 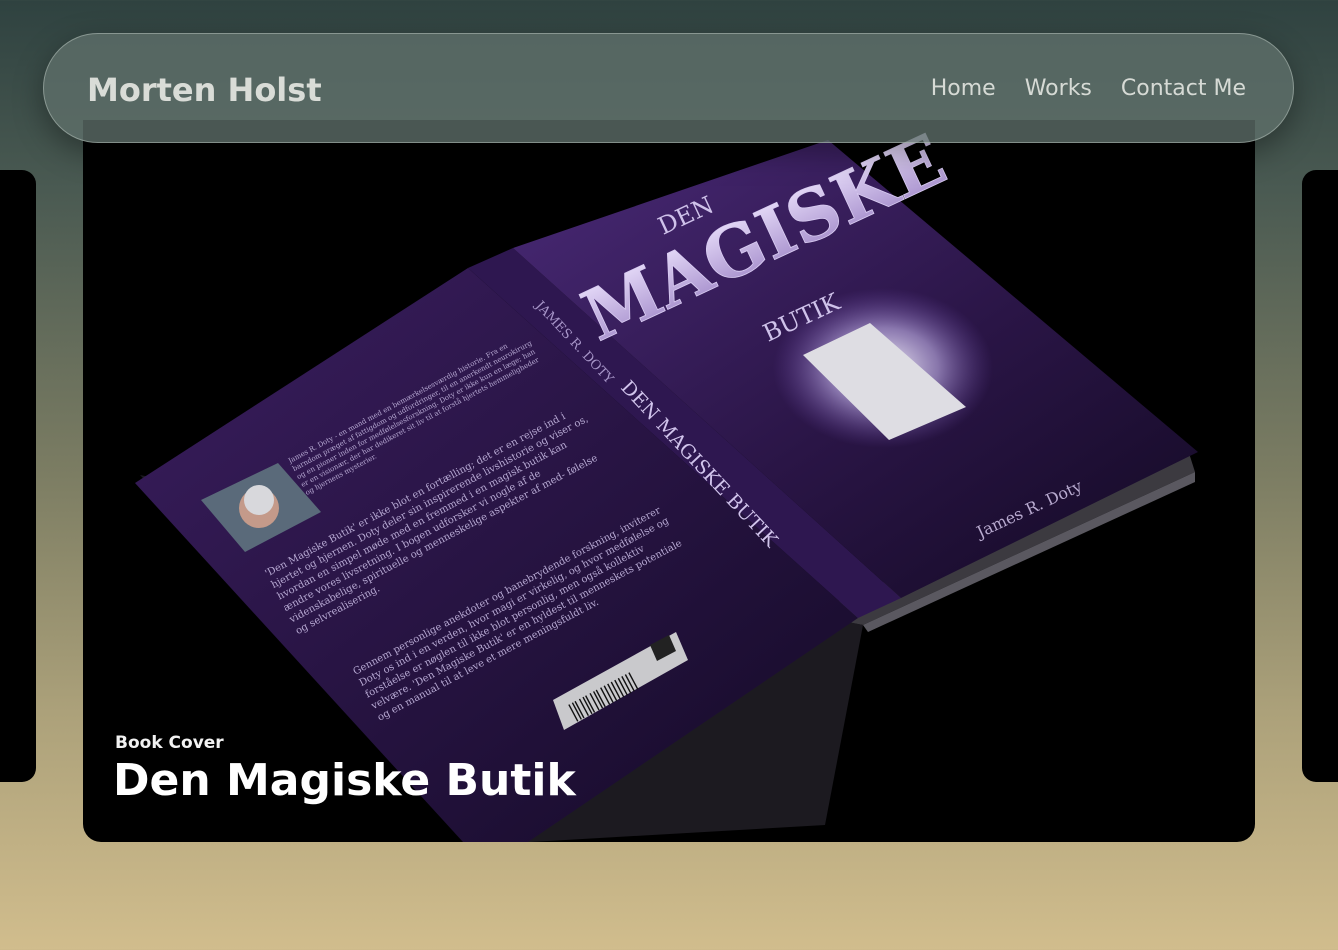 I want to click on nav-home-link: Home, so click(x=963, y=88).